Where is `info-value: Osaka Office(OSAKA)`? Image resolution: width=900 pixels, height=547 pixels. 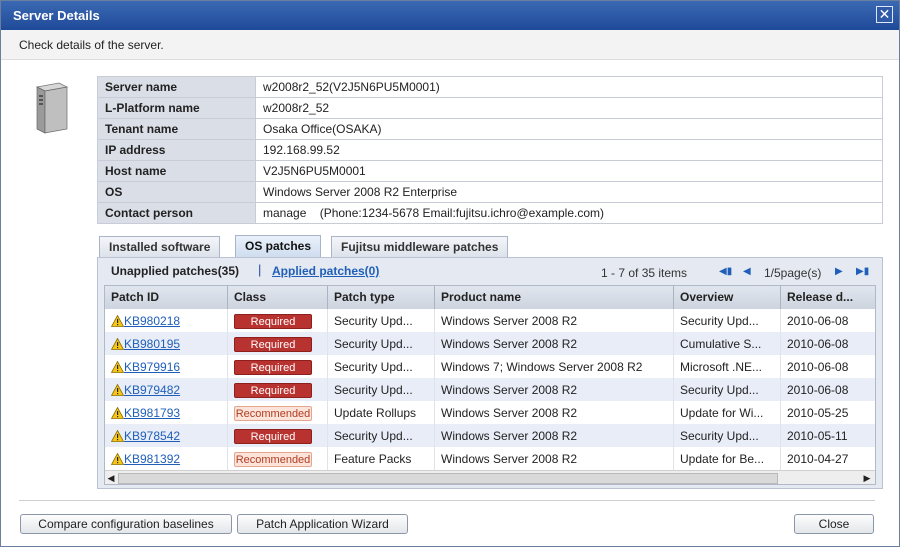 info-value: Osaka Office(OSAKA) is located at coordinates (569, 129).